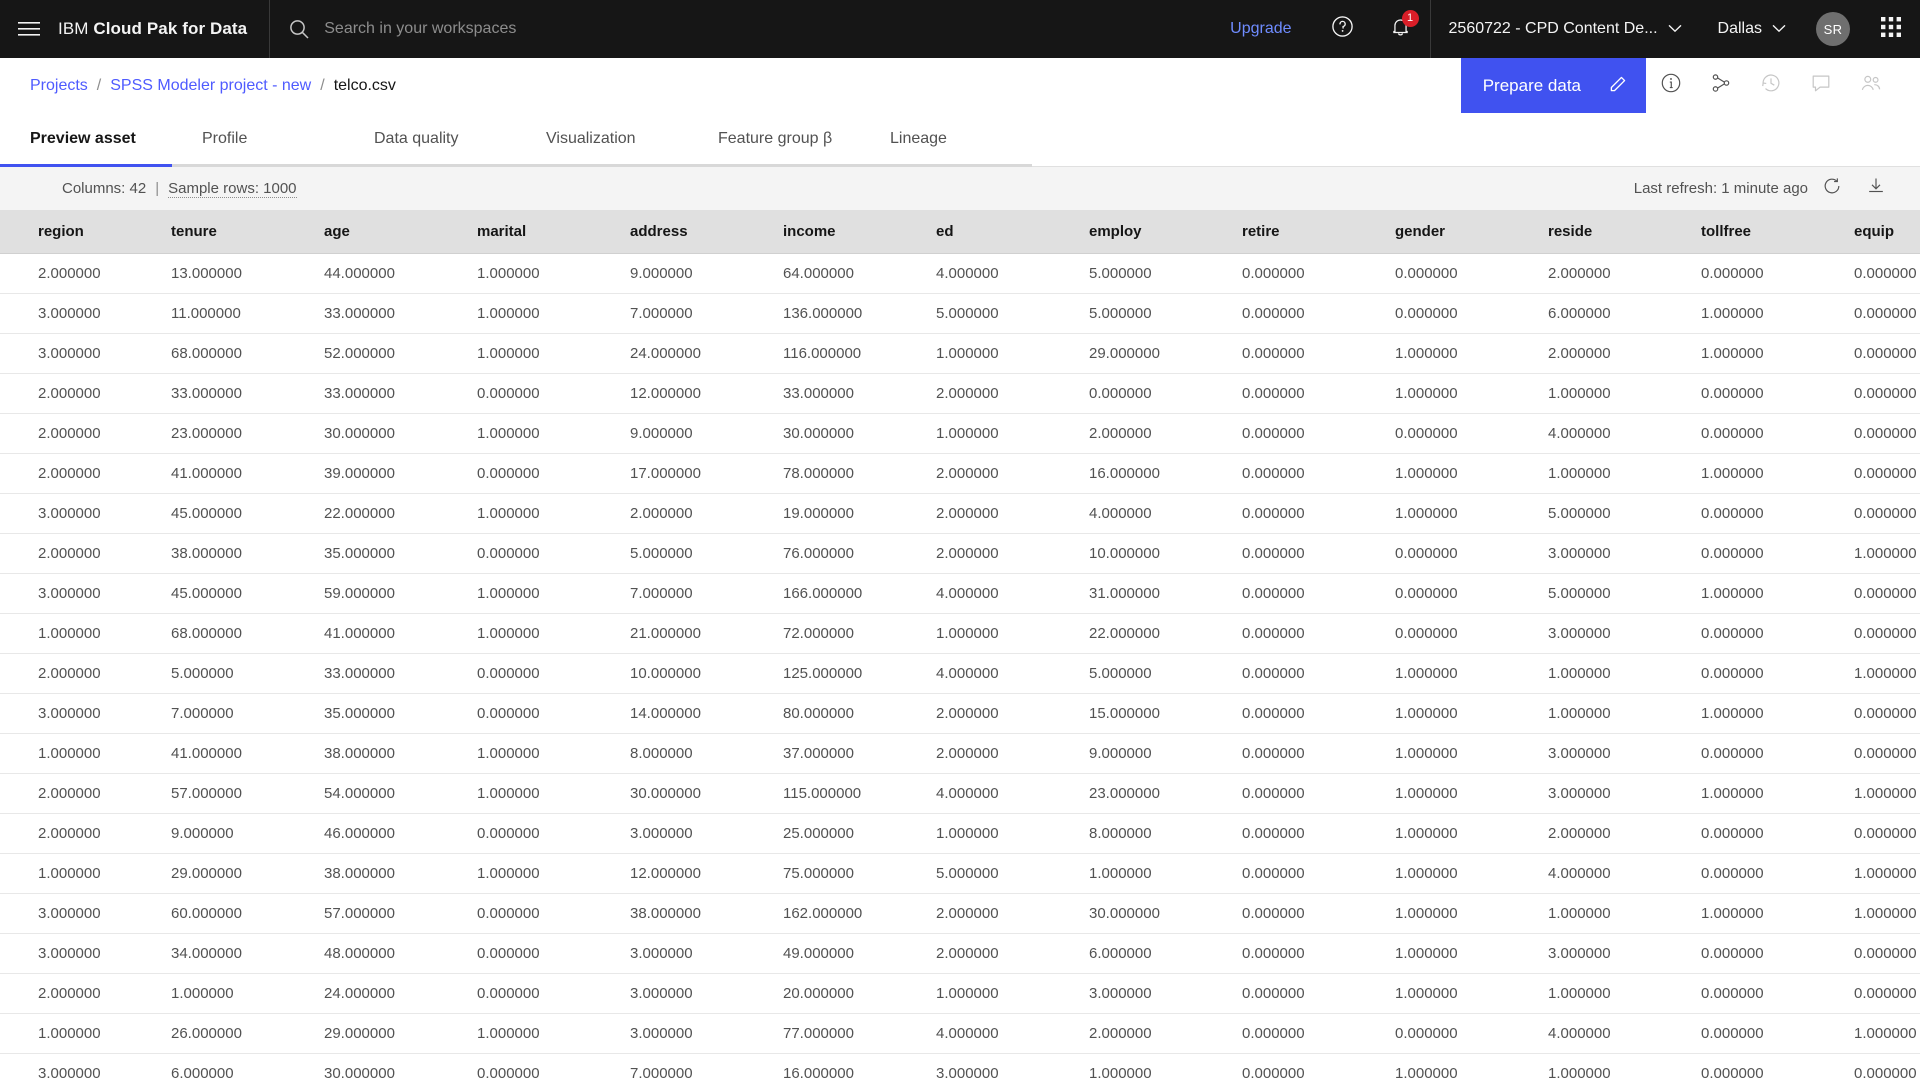 The image size is (1920, 1080). What do you see at coordinates (557, 29) in the screenshot?
I see `search-input` at bounding box center [557, 29].